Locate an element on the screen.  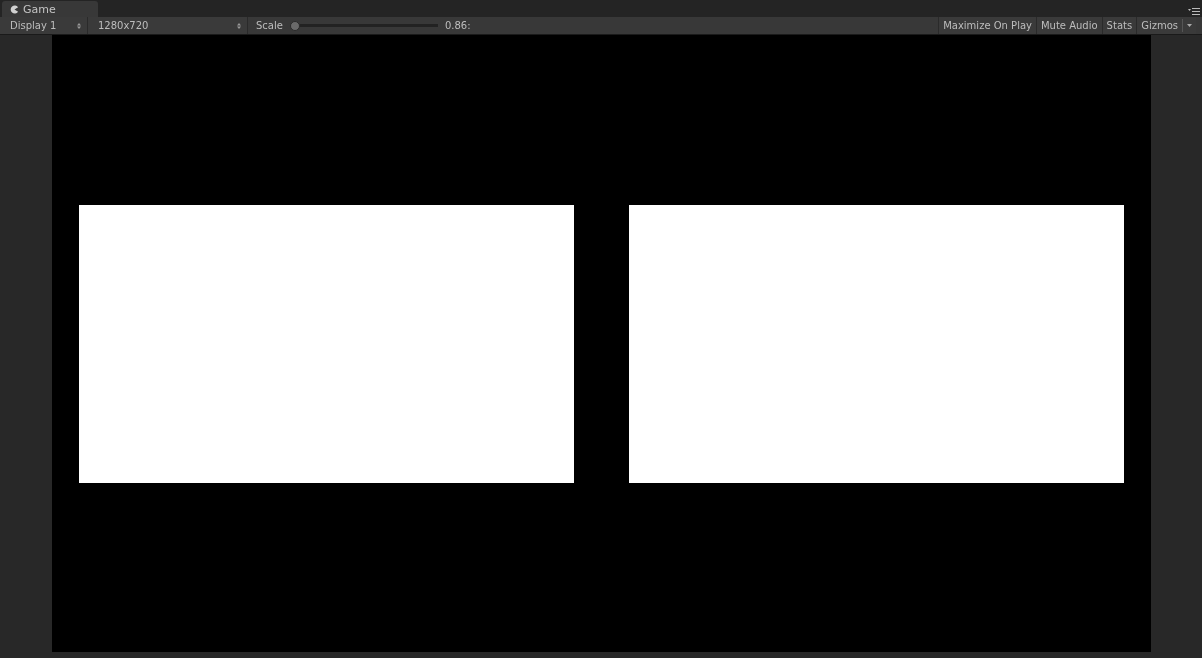
game-tab: Game is located at coordinates (50, 9).